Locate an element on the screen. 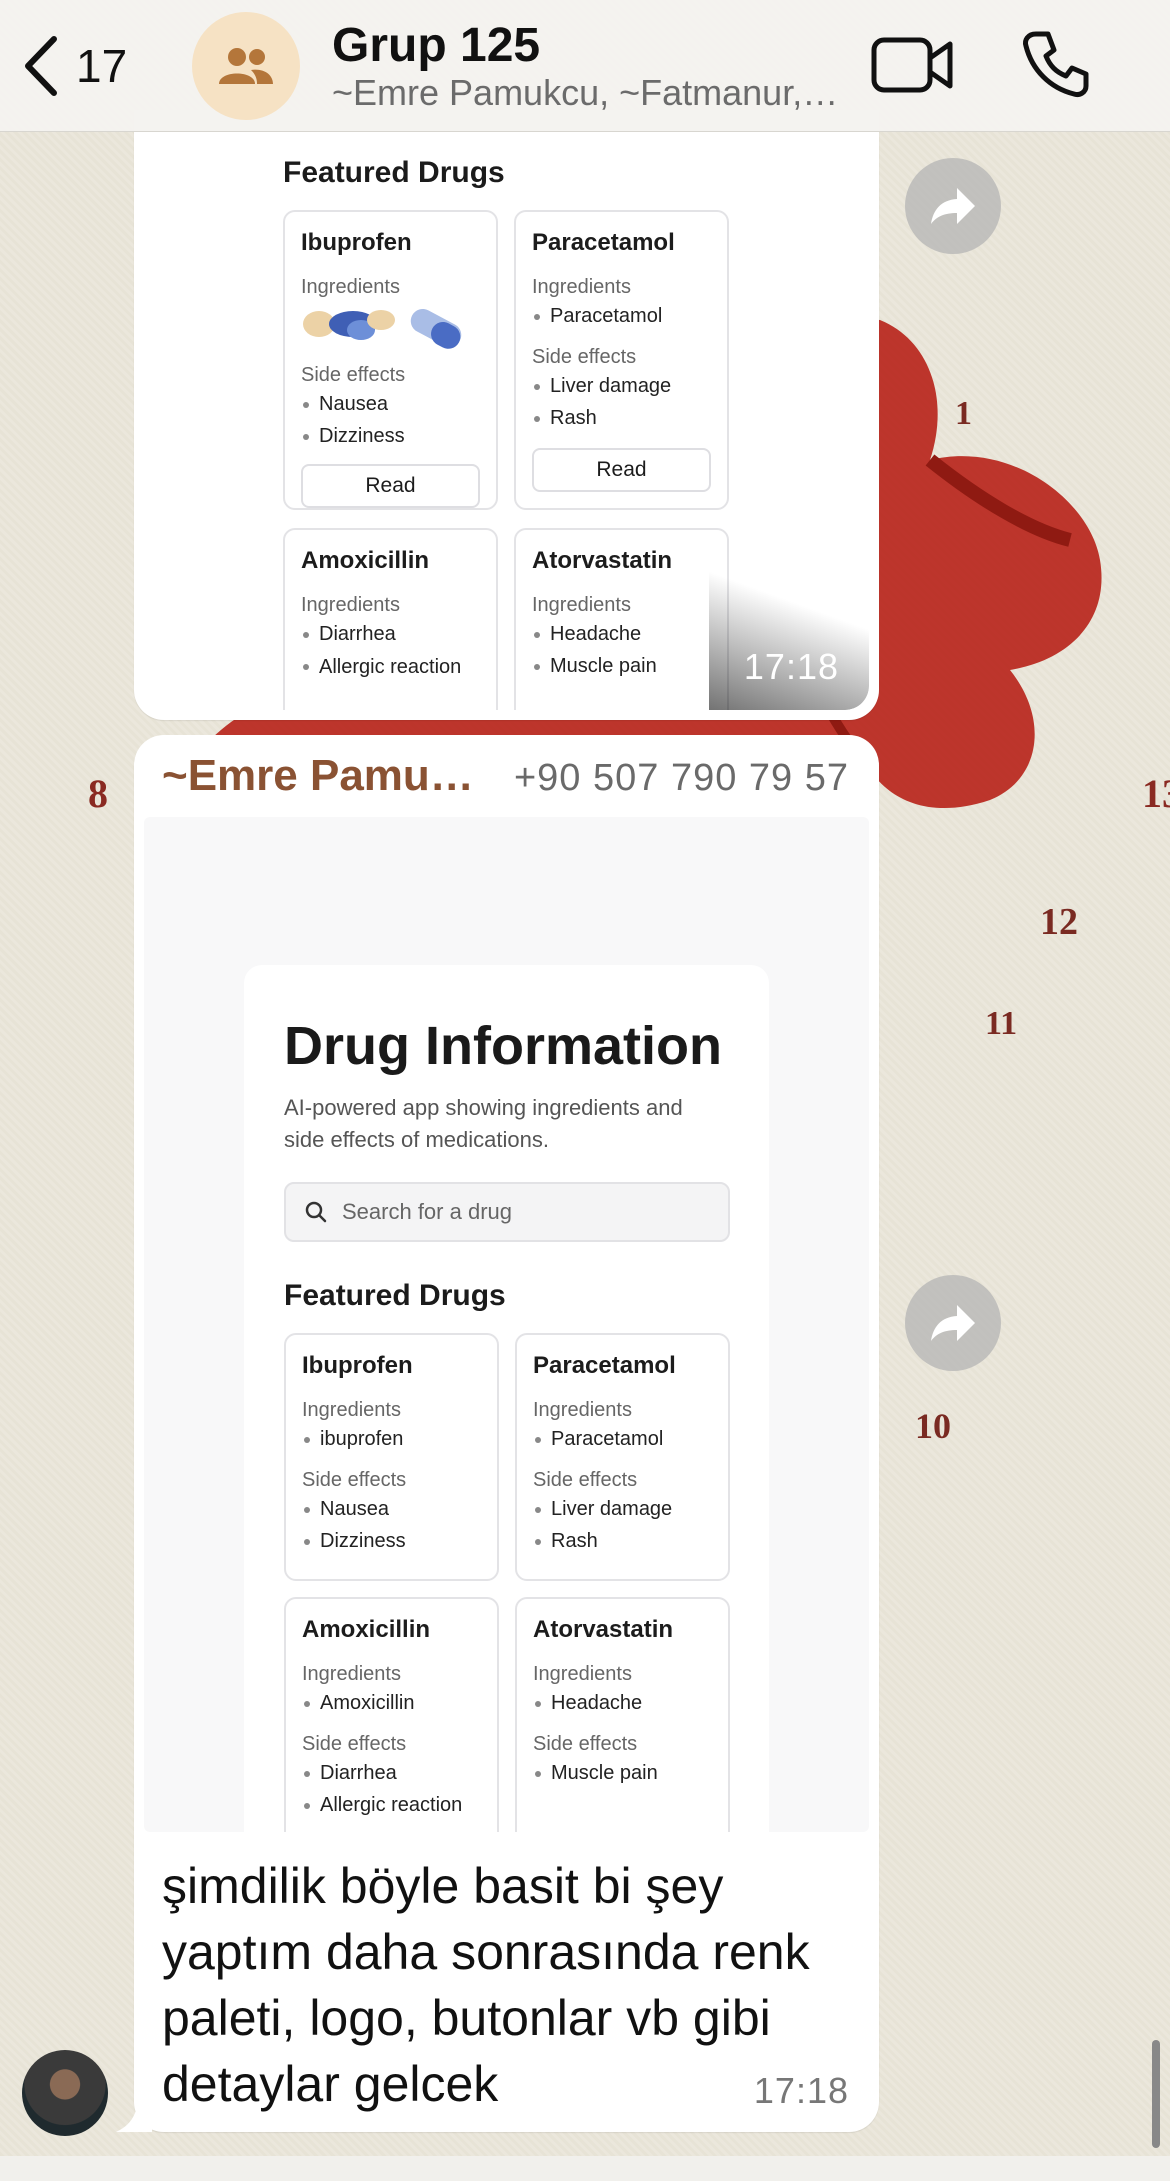 This screenshot has width=1170, height=2181. ingredient: ibuprofen is located at coordinates (391, 1439).